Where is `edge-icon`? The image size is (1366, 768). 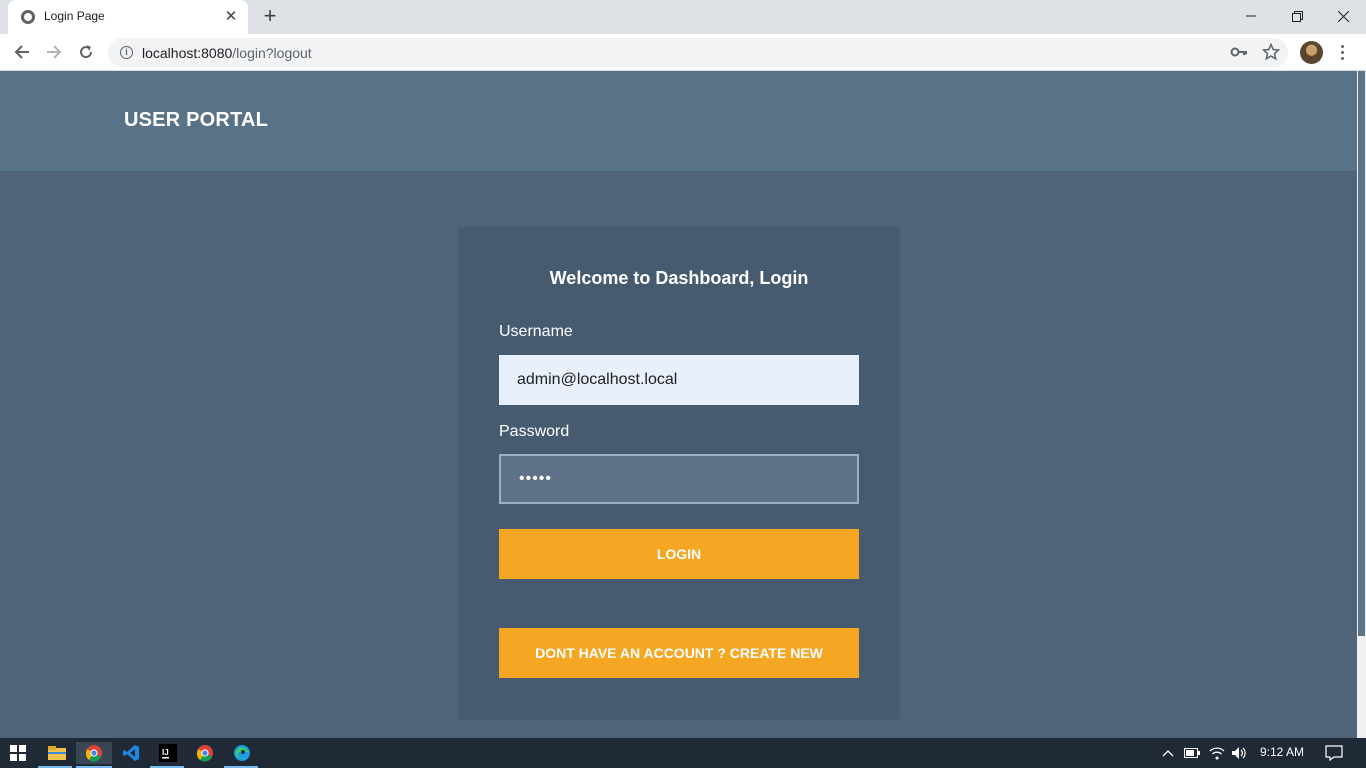 edge-icon is located at coordinates (242, 753).